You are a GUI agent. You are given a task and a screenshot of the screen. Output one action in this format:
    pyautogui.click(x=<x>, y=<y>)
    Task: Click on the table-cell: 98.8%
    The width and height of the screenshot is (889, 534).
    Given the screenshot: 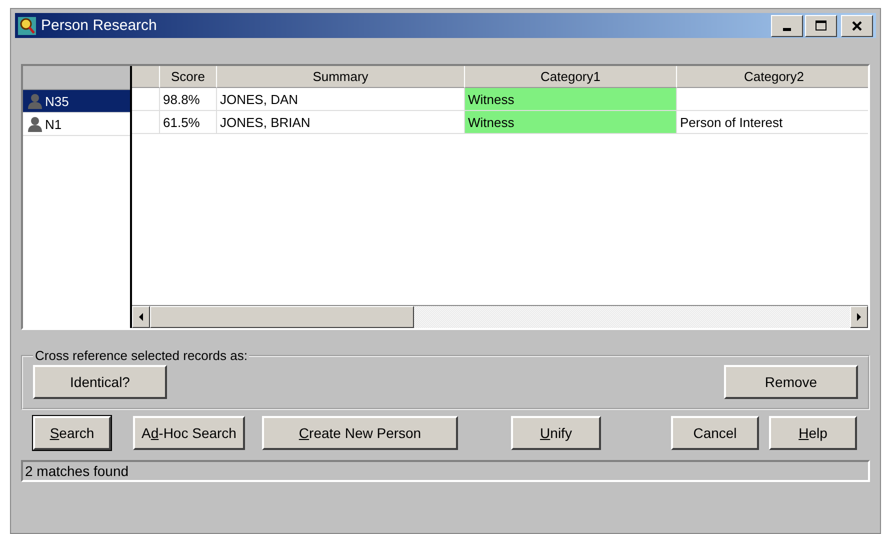 What is the action you would take?
    pyautogui.click(x=188, y=99)
    